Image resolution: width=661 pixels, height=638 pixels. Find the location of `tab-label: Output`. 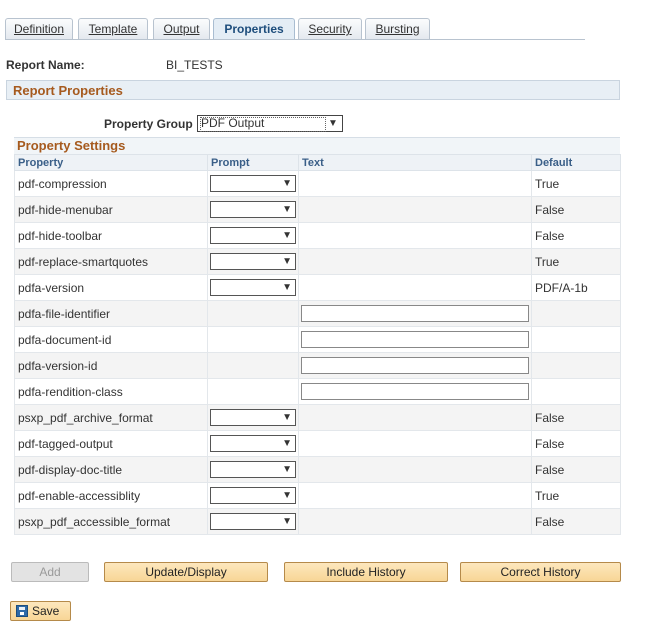

tab-label: Output is located at coordinates (181, 29).